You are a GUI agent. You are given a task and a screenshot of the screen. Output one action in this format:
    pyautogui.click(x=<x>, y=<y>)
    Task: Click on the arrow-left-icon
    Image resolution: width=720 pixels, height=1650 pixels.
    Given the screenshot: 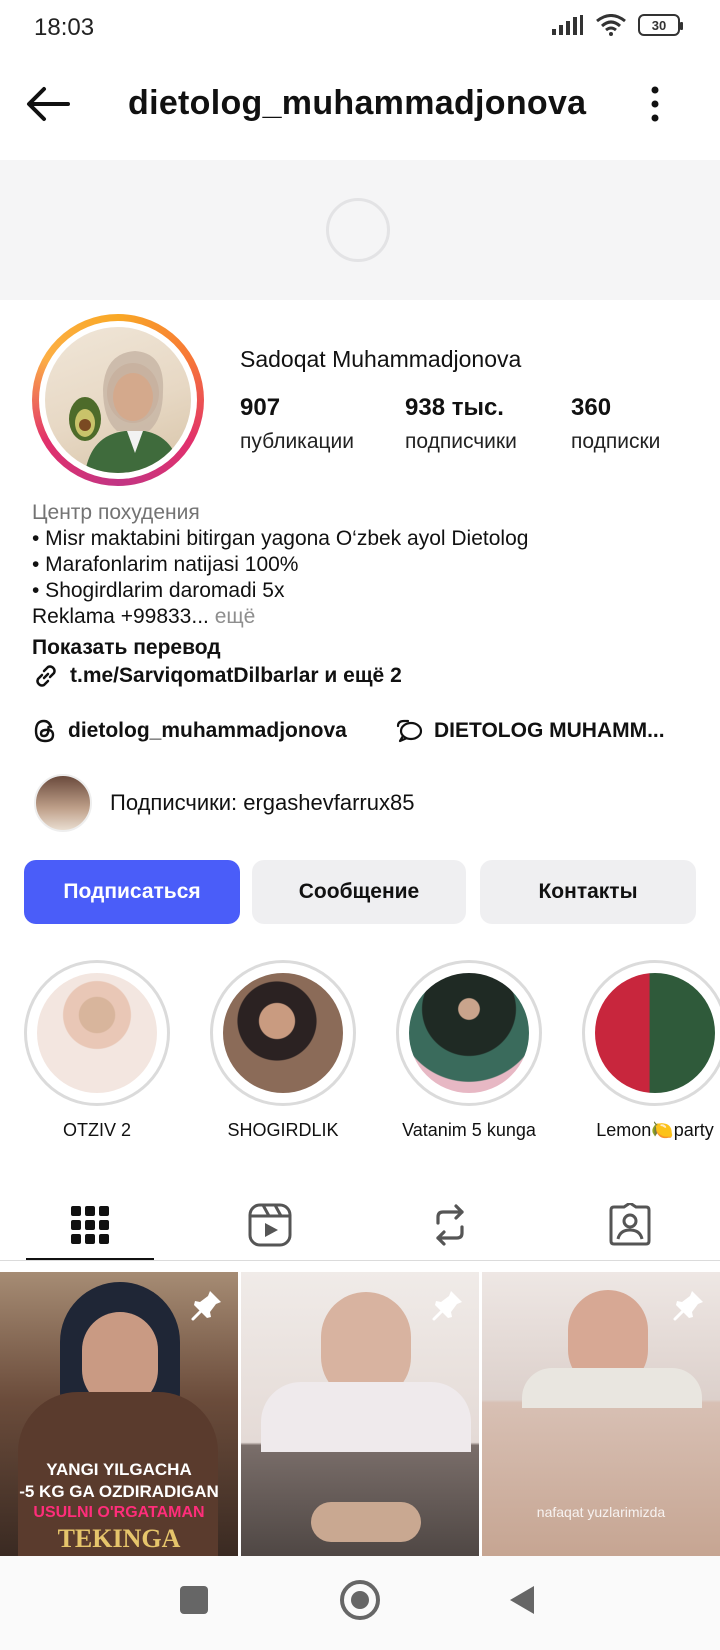 What is the action you would take?
    pyautogui.click(x=48, y=104)
    